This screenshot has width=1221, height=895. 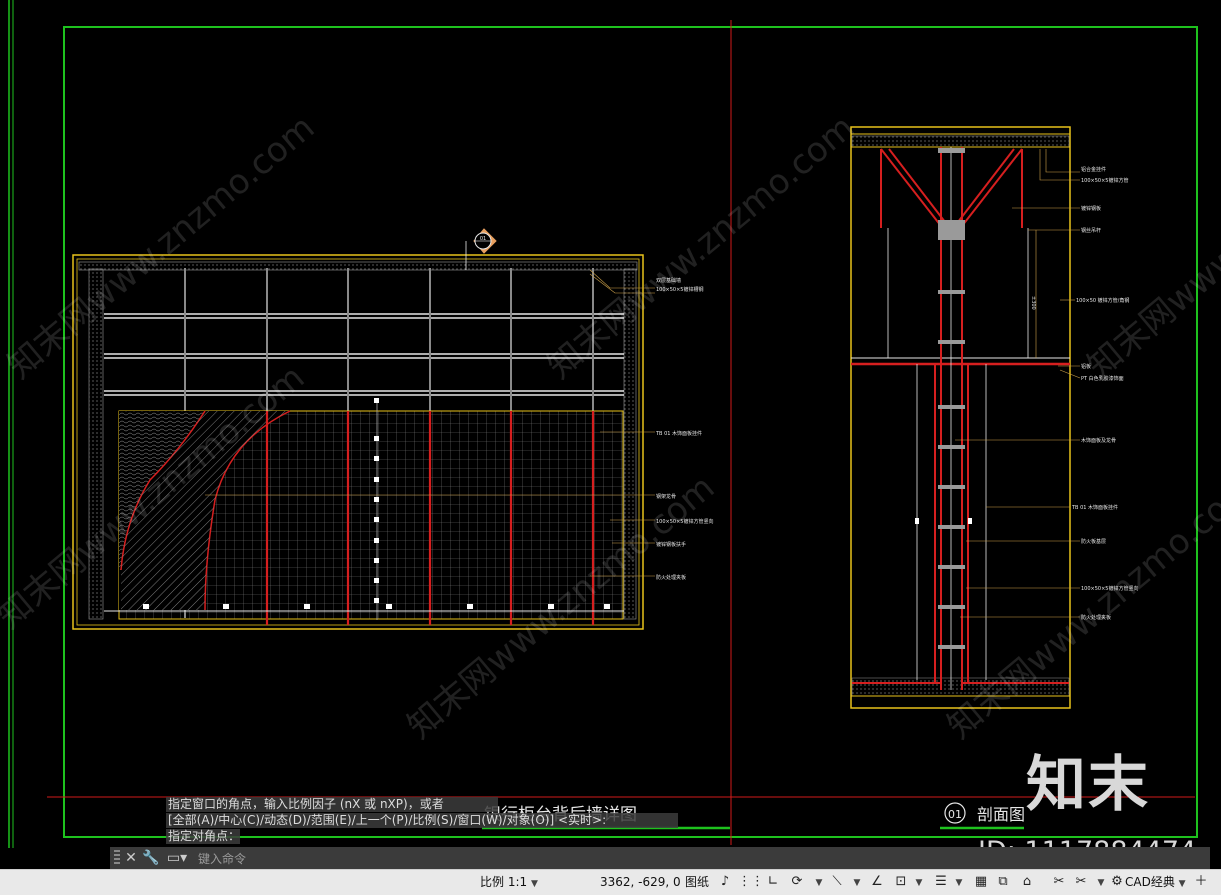 I want to click on ortho-icon: ∟, so click(x=773, y=882).